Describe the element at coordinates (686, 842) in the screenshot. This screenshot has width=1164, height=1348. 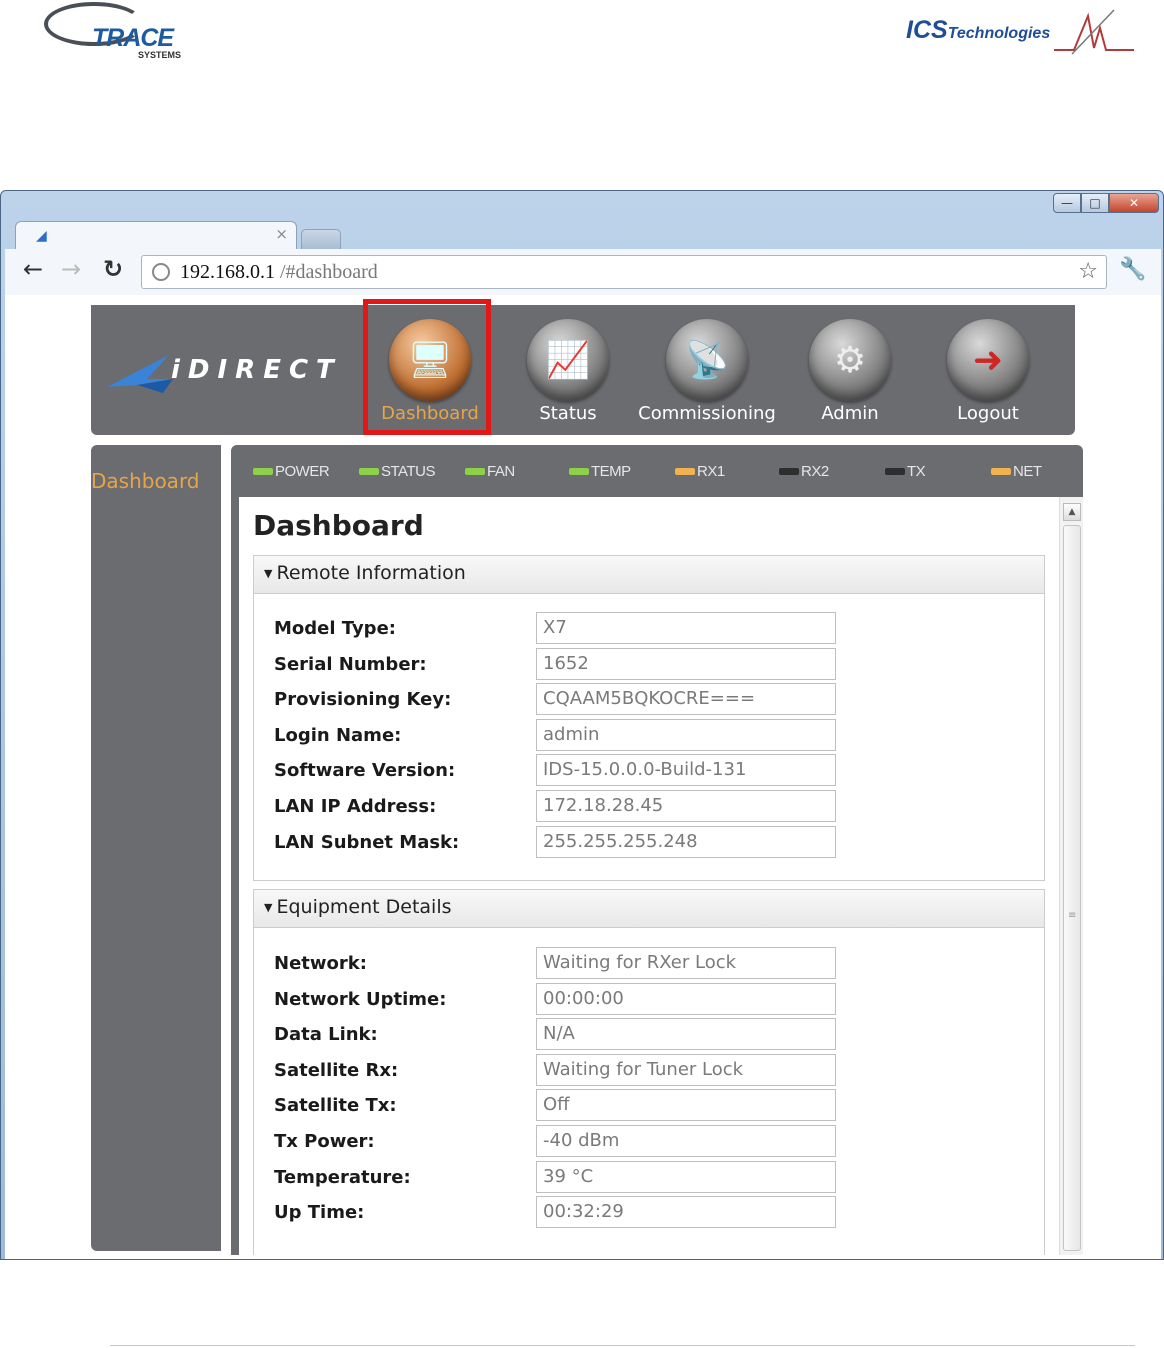
I see `lan-subnet-mask-field: 255.255.255.248` at that location.